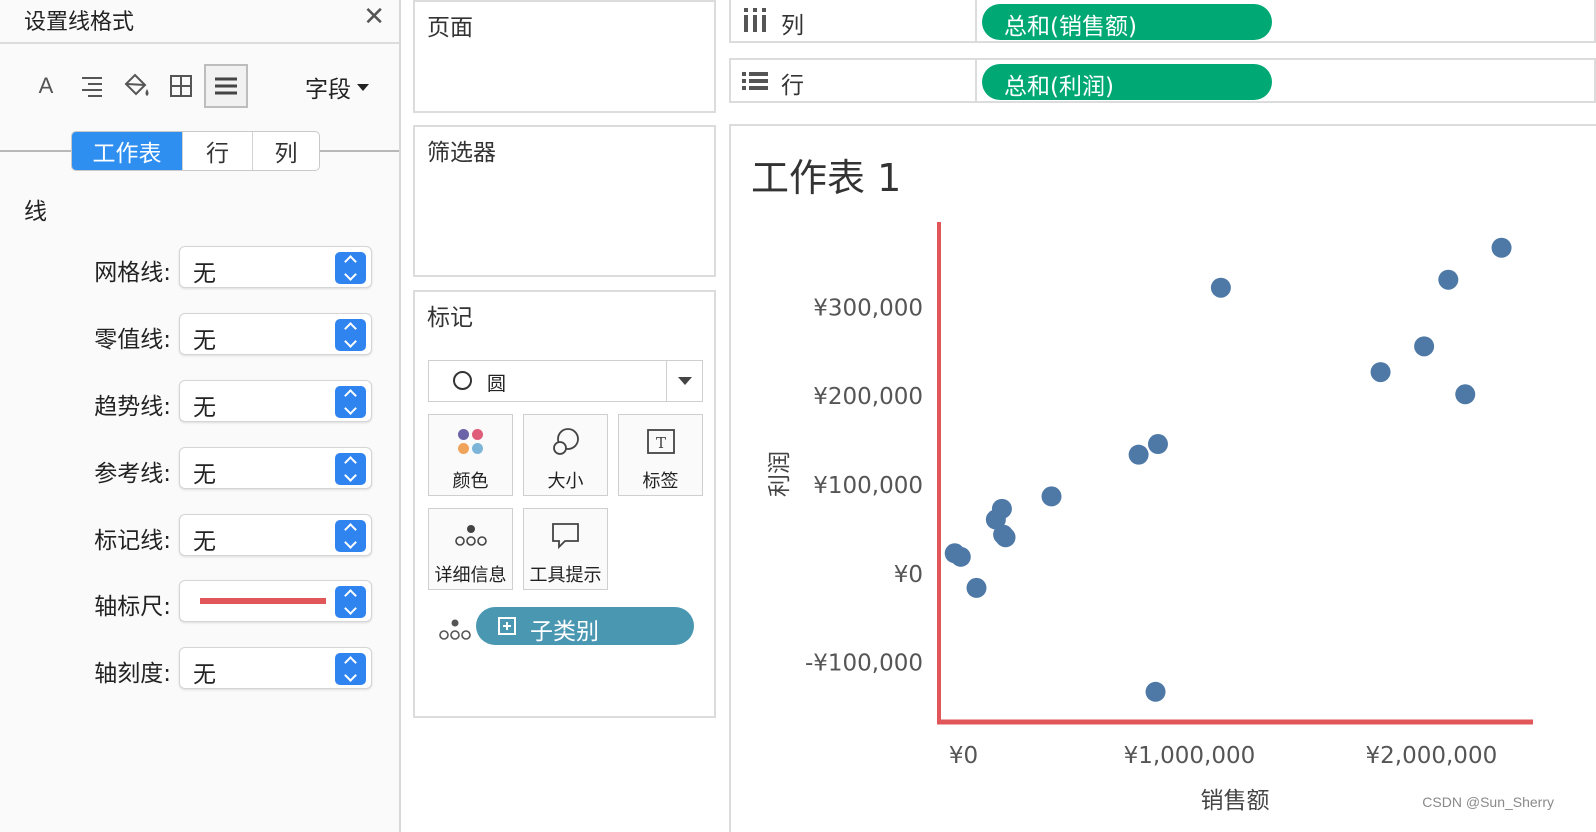  I want to click on rows-shelf-label: 行, so click(792, 86).